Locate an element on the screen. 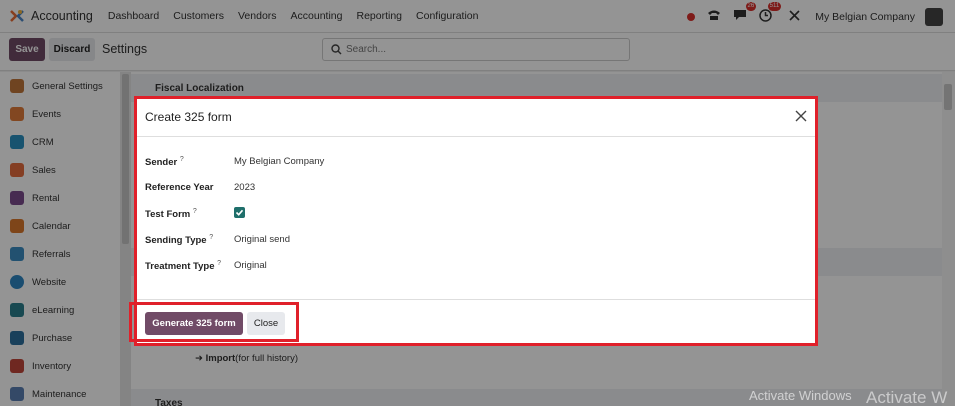 This screenshot has width=955, height=406. activate-windows-watermark: Activate Windows is located at coordinates (800, 395).